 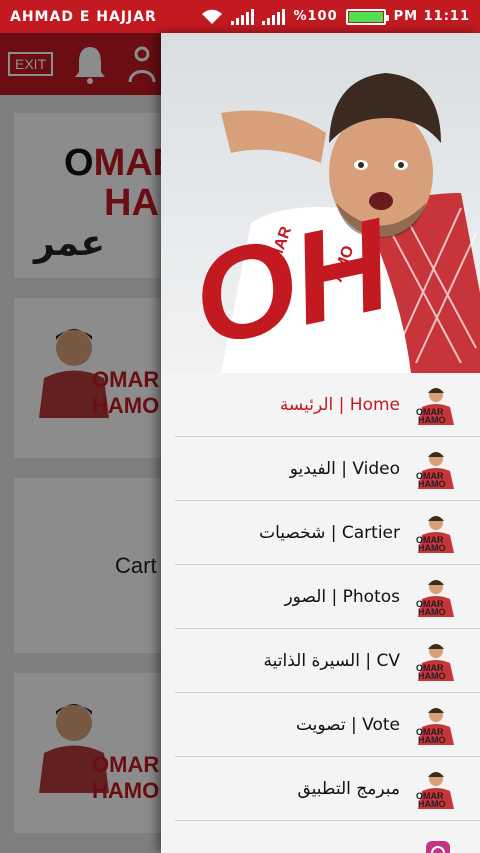 I want to click on drawer-menu-item: الرئيسة | Home OMAR HAMO, so click(x=327, y=405).